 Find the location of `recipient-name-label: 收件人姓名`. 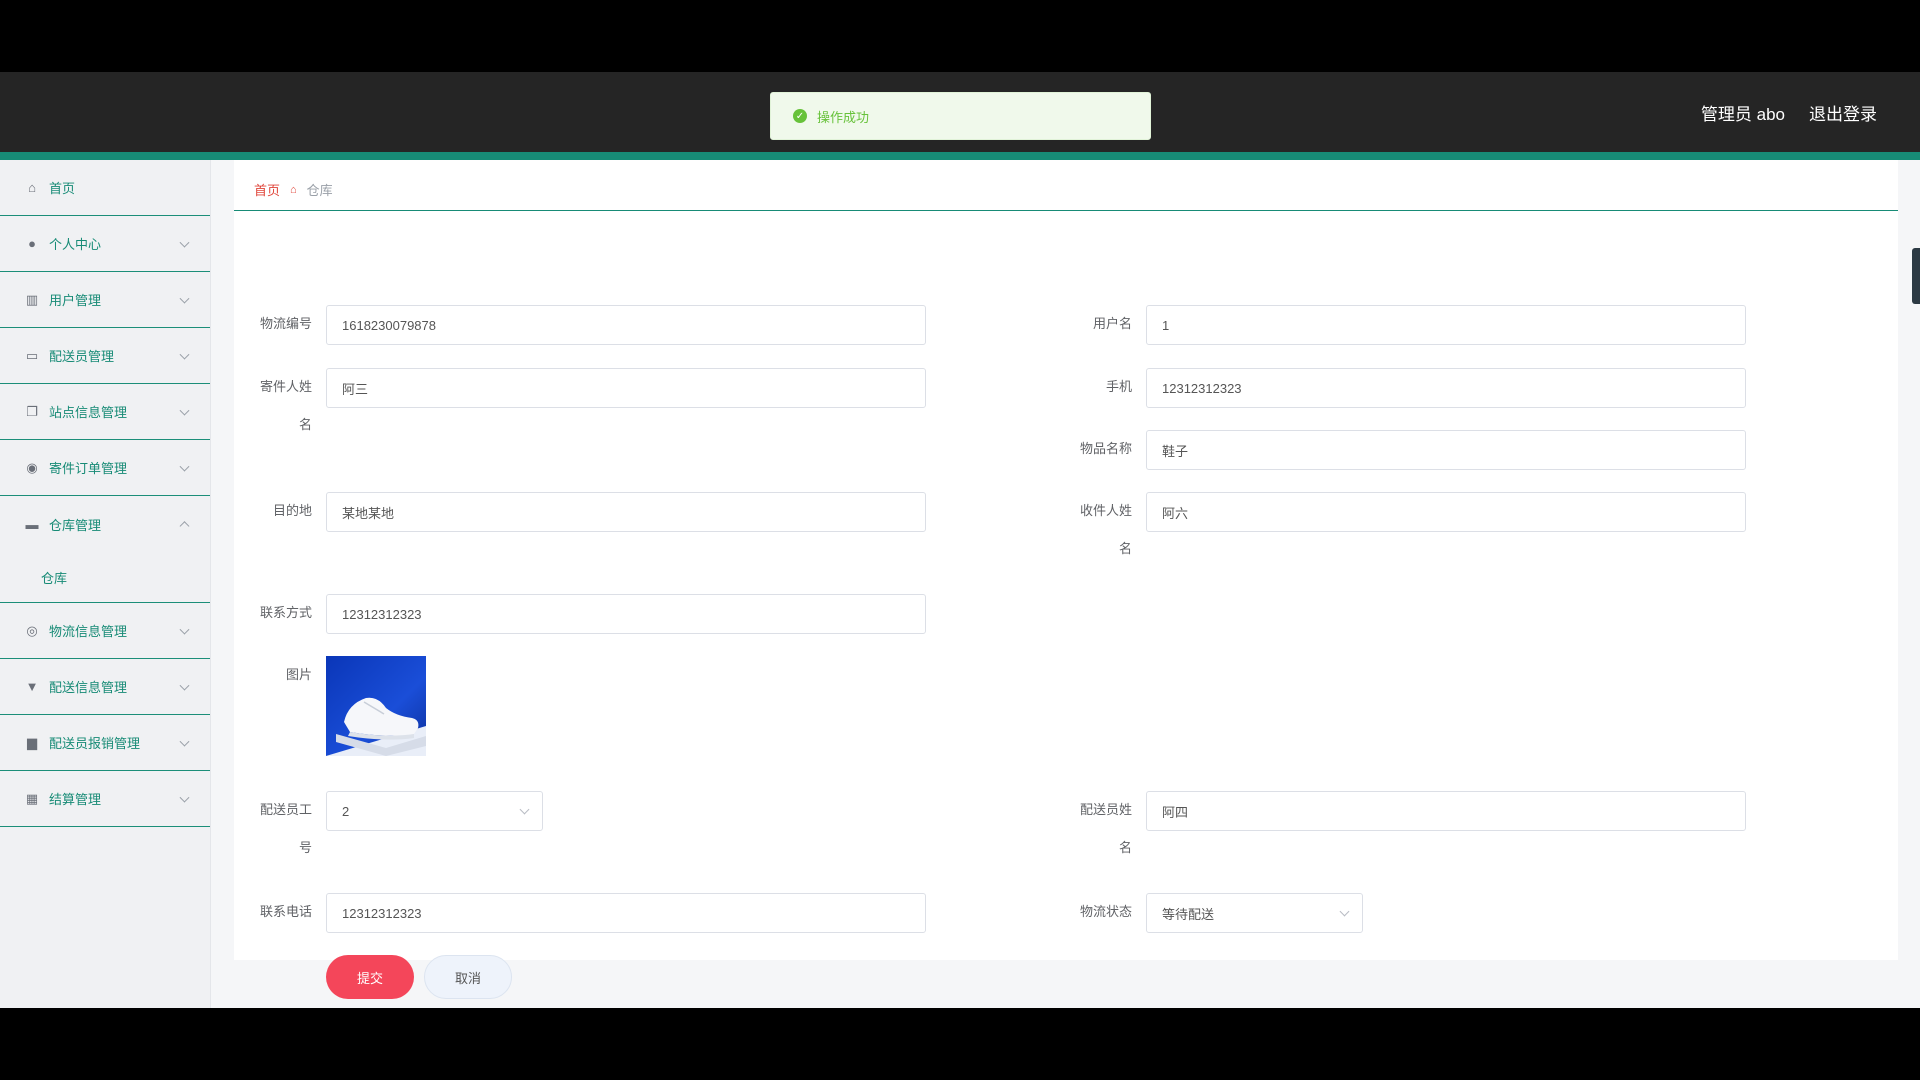

recipient-name-label: 收件人姓名 is located at coordinates (1105, 529).